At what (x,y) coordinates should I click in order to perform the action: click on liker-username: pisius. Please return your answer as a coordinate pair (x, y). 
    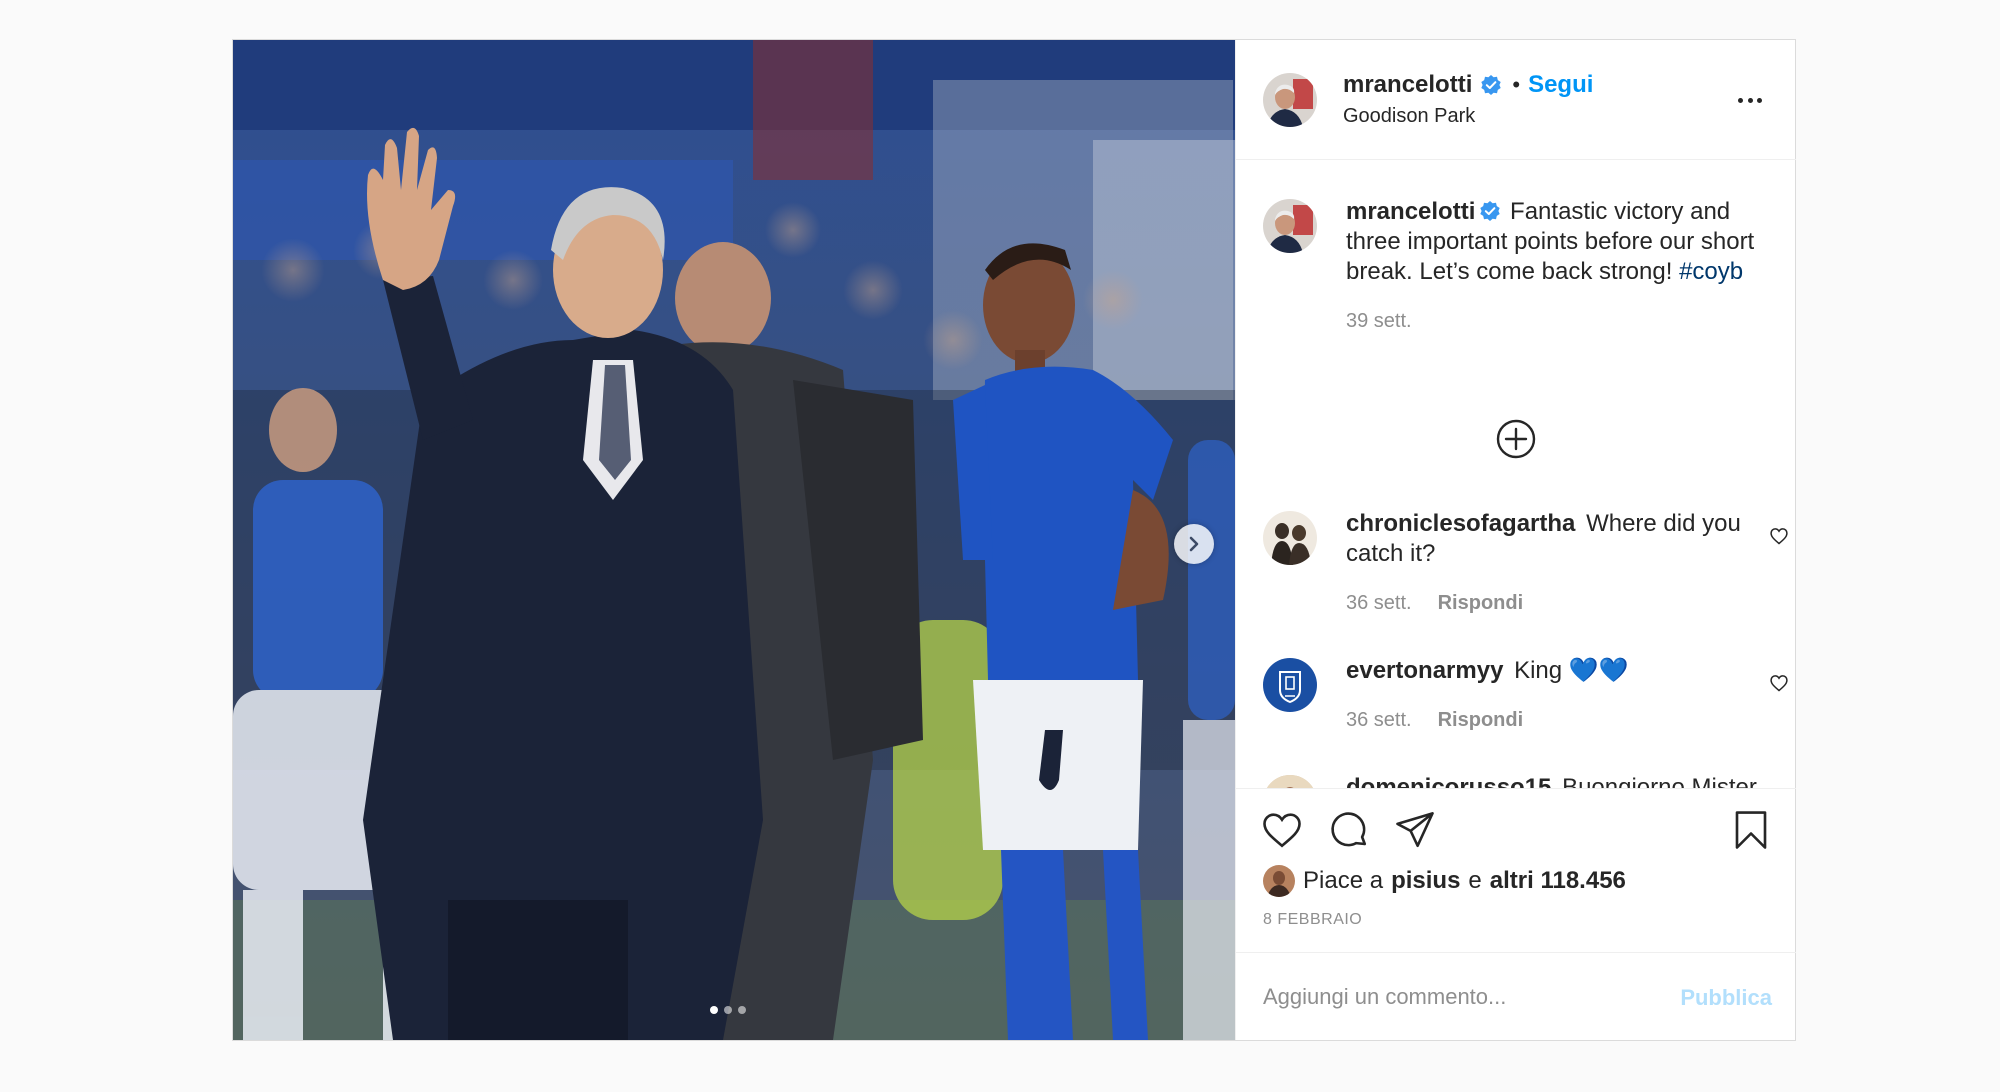
    Looking at the image, I should click on (1425, 881).